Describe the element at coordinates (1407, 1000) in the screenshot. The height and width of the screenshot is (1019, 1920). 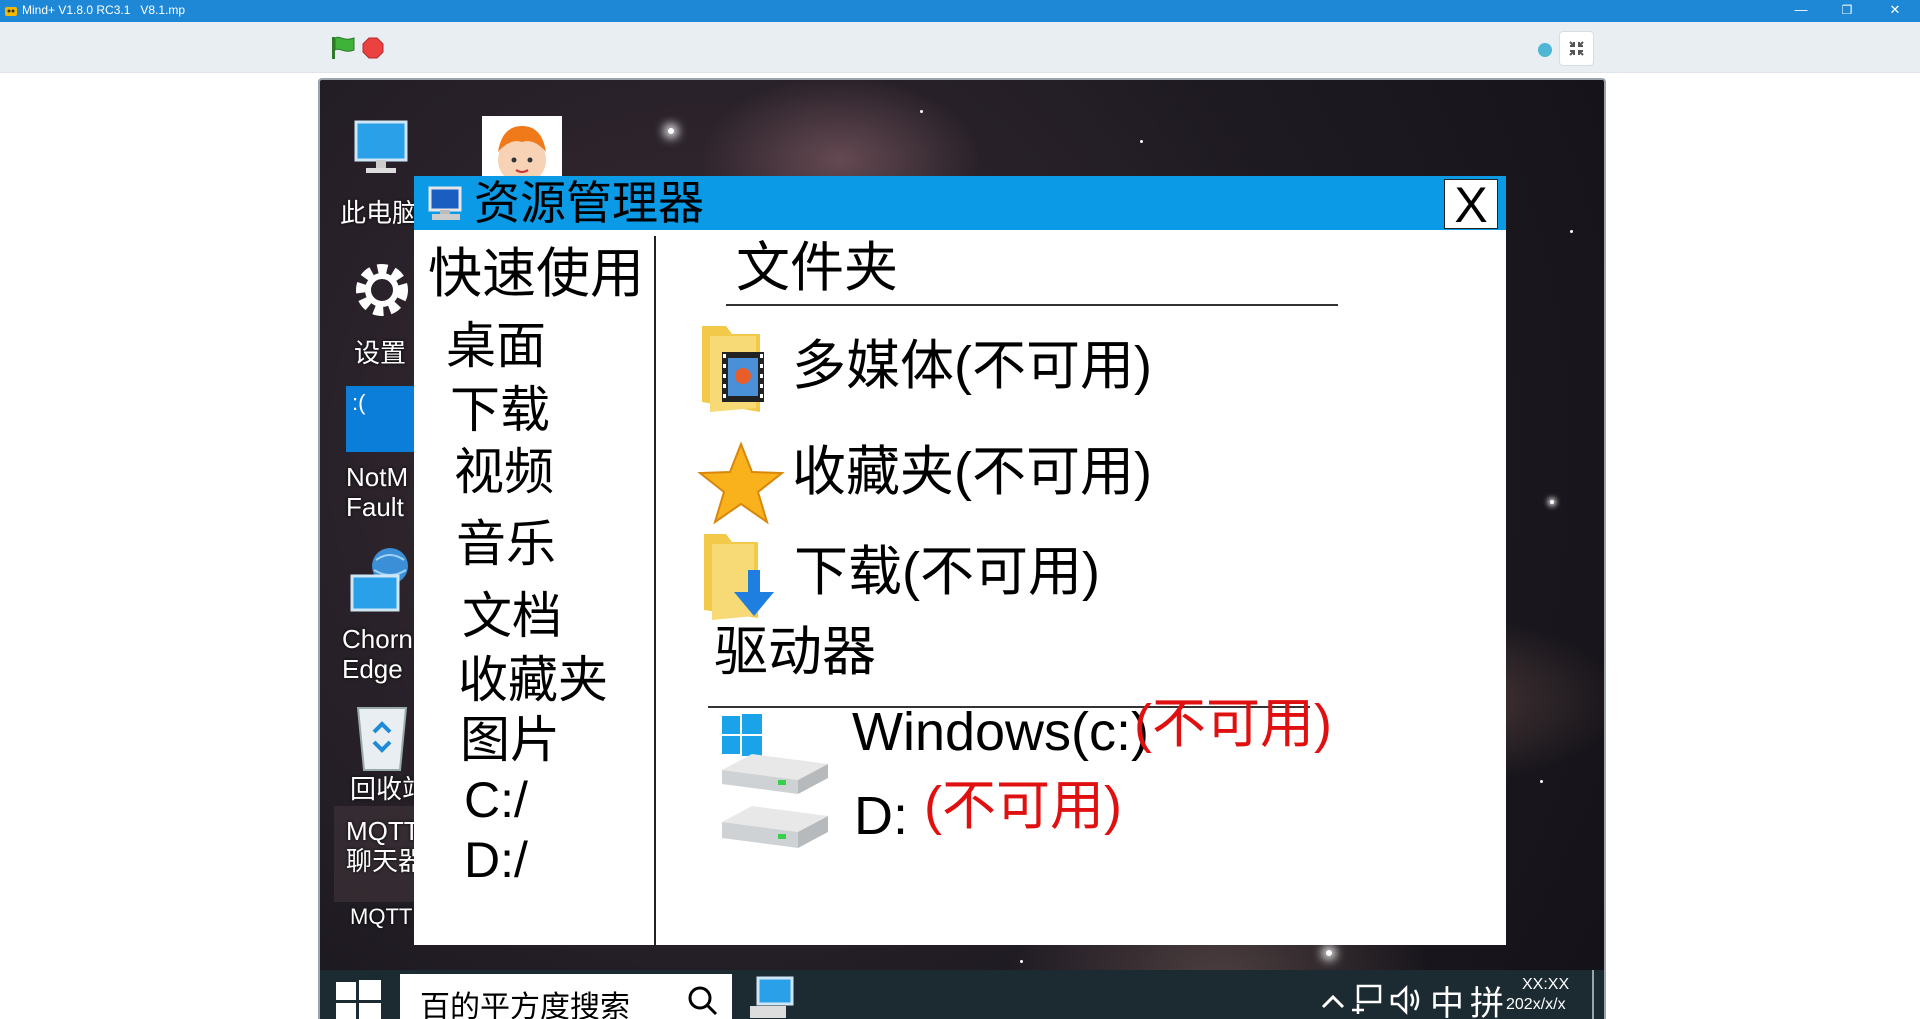
I see `volume-icon` at that location.